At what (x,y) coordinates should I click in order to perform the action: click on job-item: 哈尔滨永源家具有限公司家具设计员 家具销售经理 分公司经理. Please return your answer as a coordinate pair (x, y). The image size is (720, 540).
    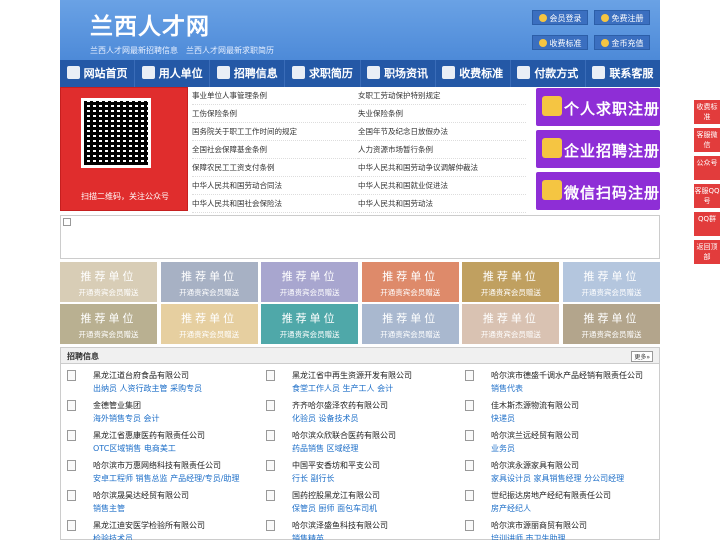
    Looking at the image, I should click on (557, 473).